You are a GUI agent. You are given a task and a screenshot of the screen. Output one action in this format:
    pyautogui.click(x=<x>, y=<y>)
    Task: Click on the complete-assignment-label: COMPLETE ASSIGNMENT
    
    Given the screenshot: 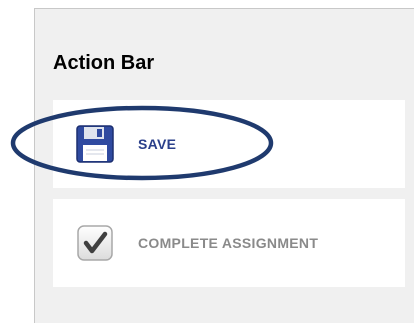 What is the action you would take?
    pyautogui.click(x=228, y=243)
    